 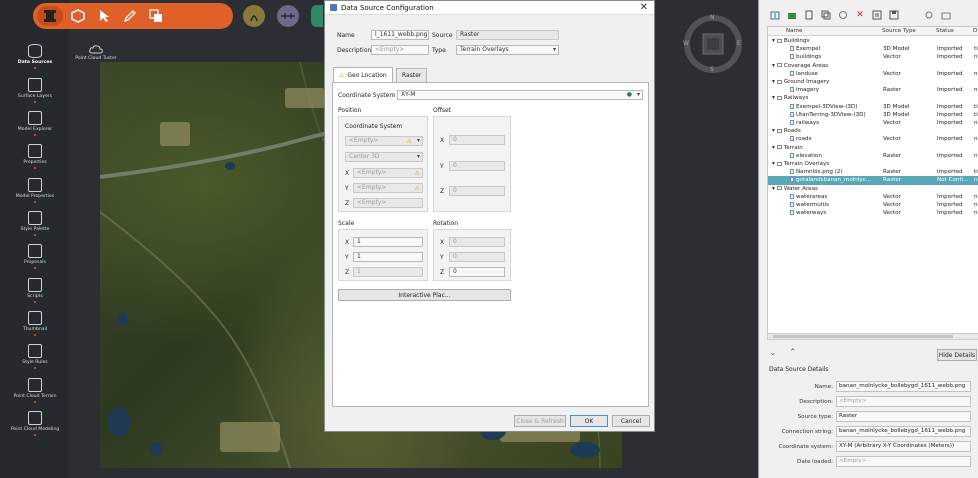 I want to click on ok-button: OK, so click(x=589, y=421).